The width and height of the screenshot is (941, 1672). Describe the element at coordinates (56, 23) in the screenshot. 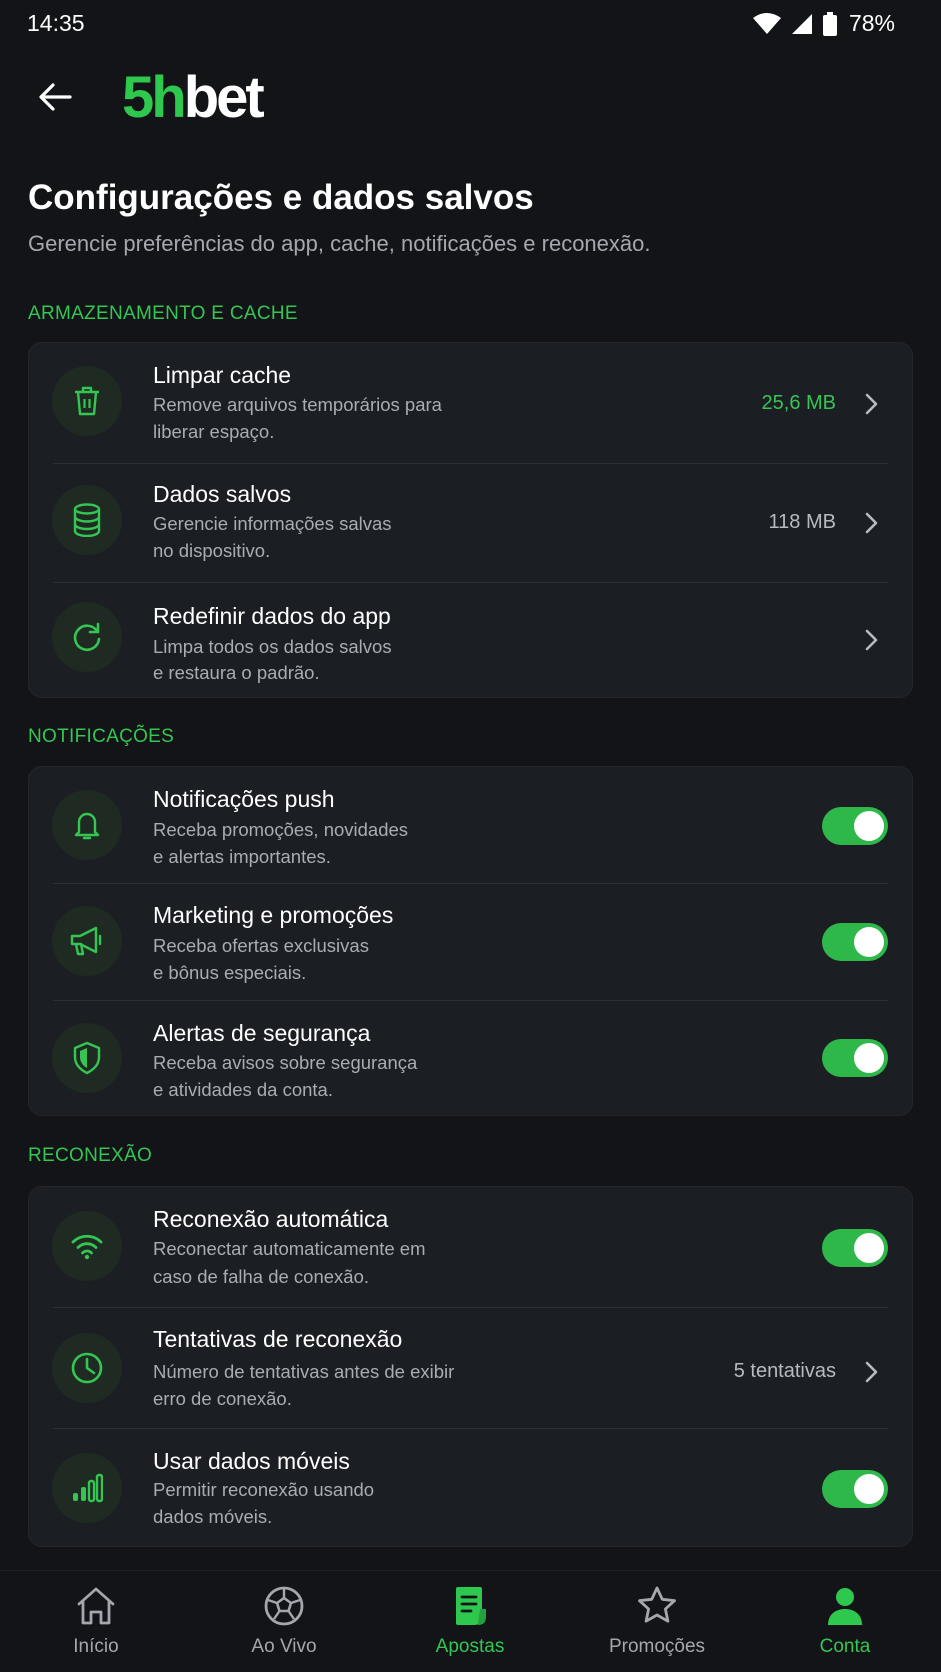

I see `status-time: 14:35` at that location.